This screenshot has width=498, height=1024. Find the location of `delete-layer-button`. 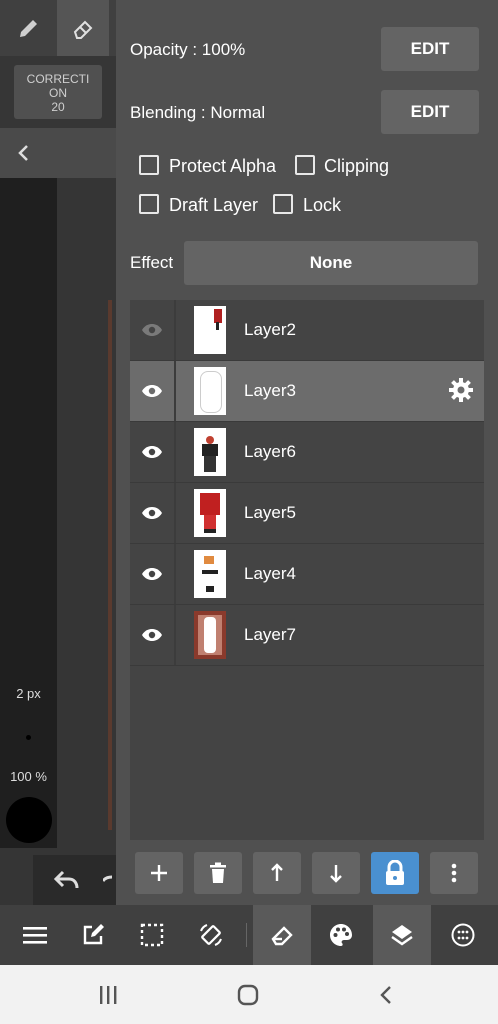

delete-layer-button is located at coordinates (218, 873).